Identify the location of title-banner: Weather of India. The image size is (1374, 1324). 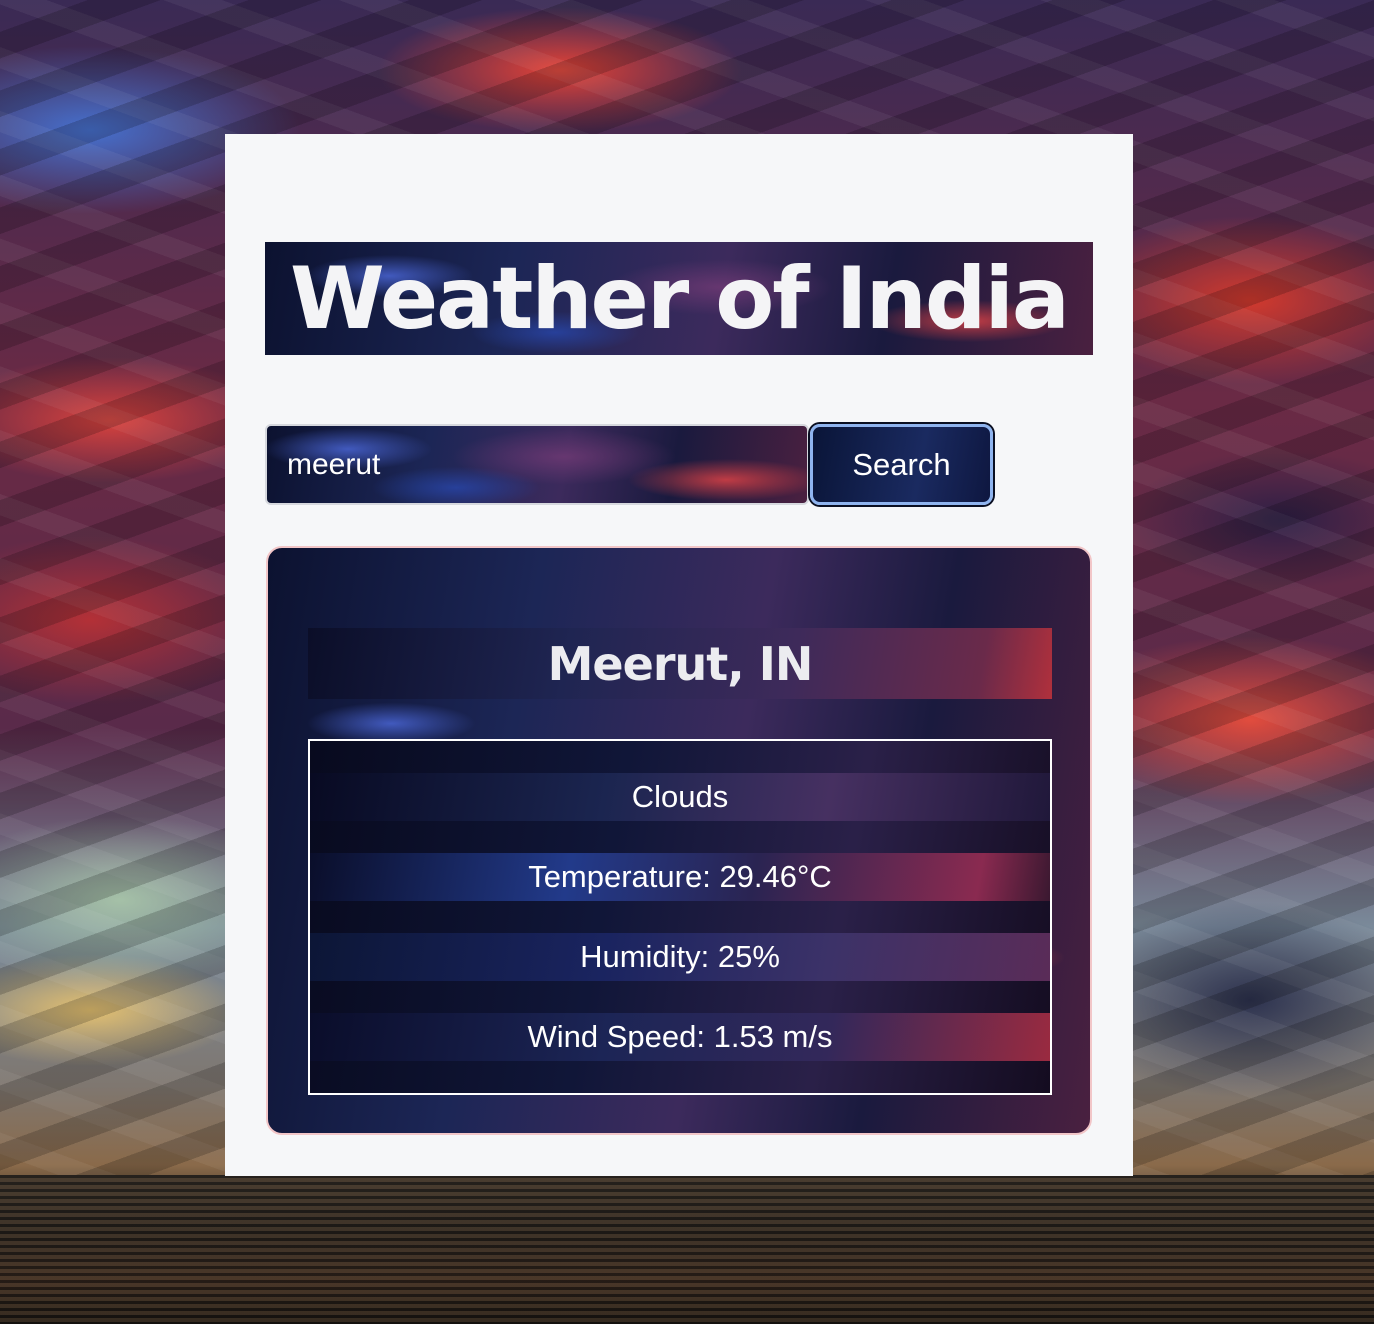
(679, 298).